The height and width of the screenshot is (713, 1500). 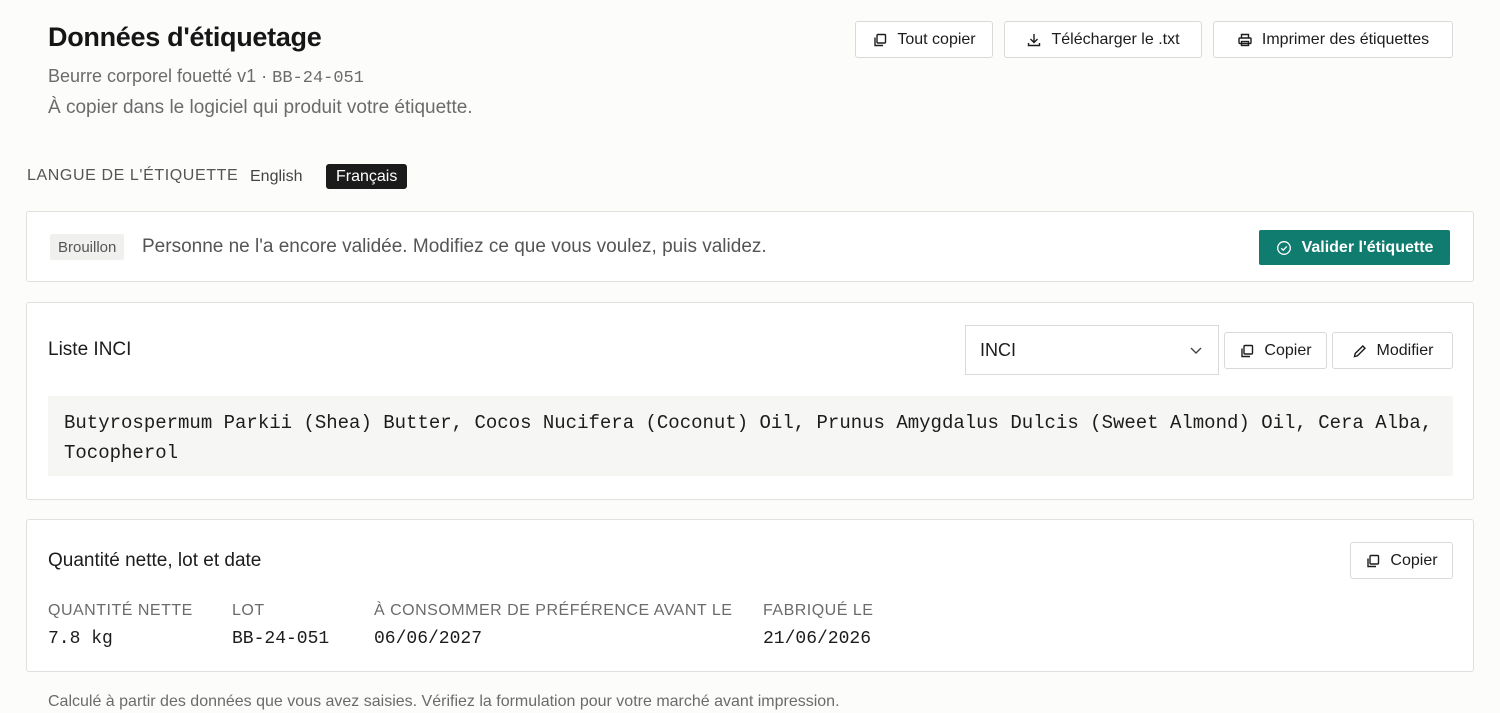 What do you see at coordinates (120, 625) in the screenshot?
I see `field-net-quantity: QUANTITÉ NETTE 7.8 kg` at bounding box center [120, 625].